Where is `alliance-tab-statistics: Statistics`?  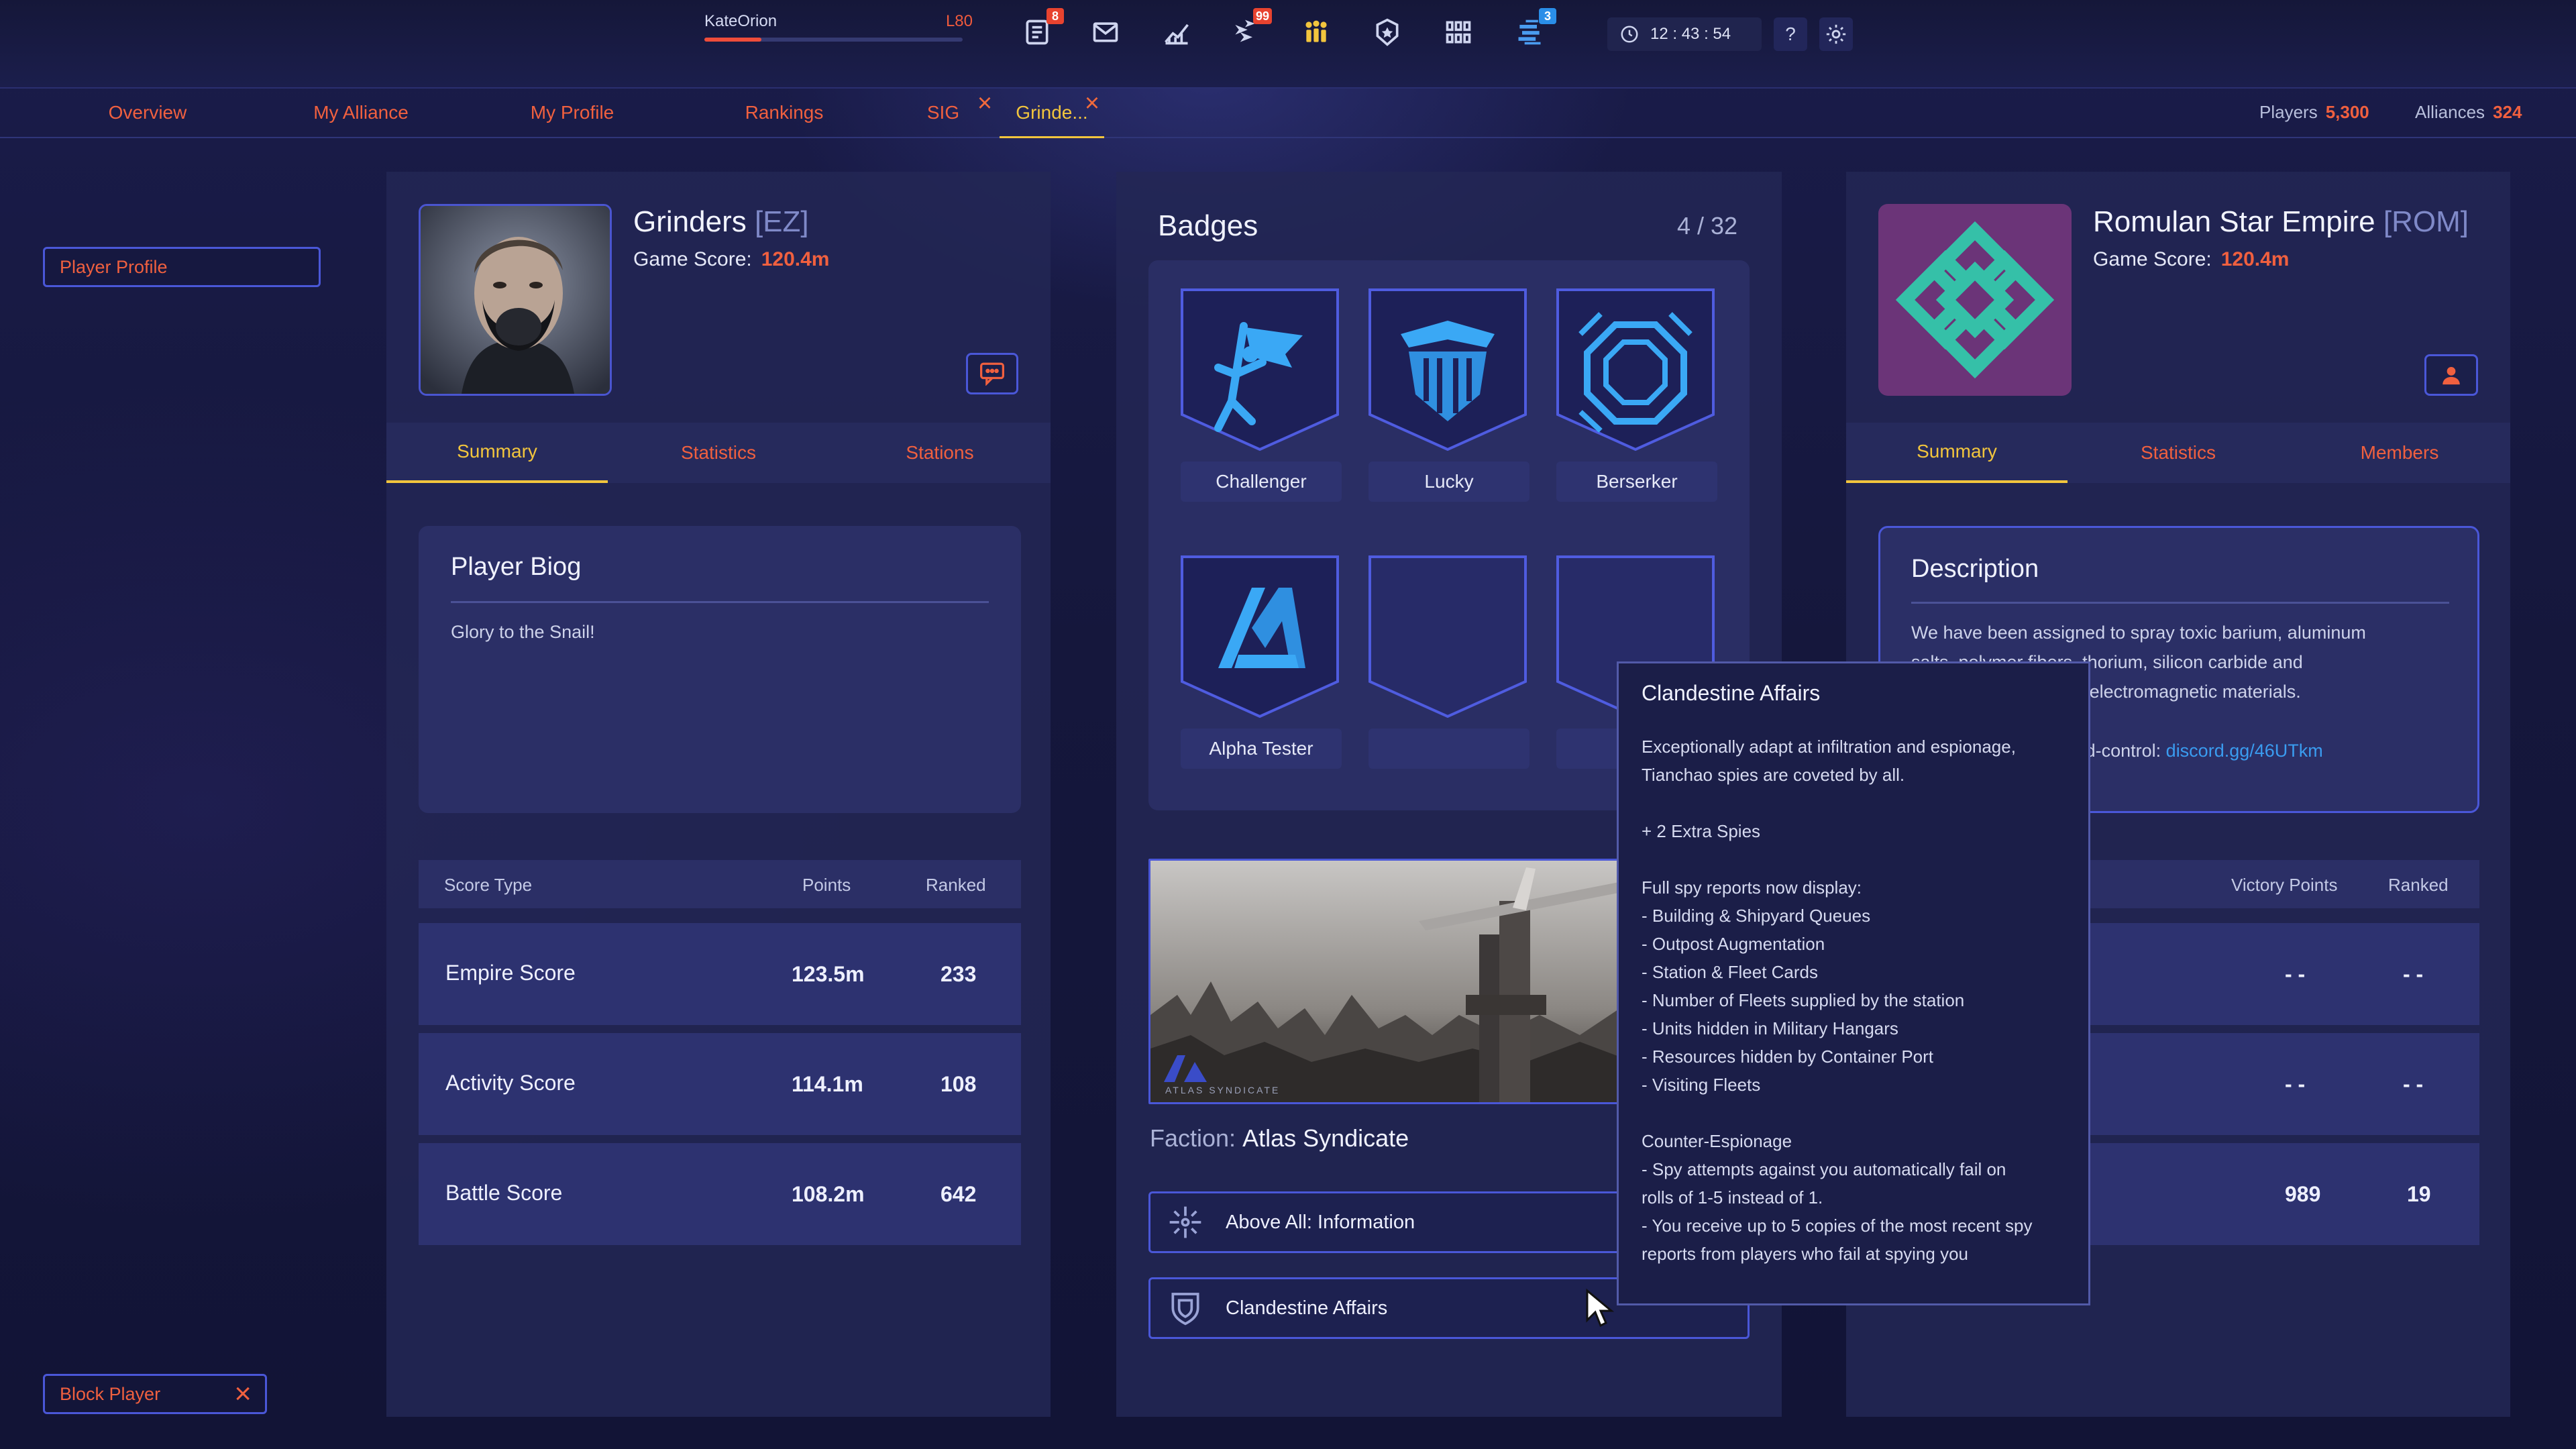
alliance-tab-statistics: Statistics is located at coordinates (2178, 453).